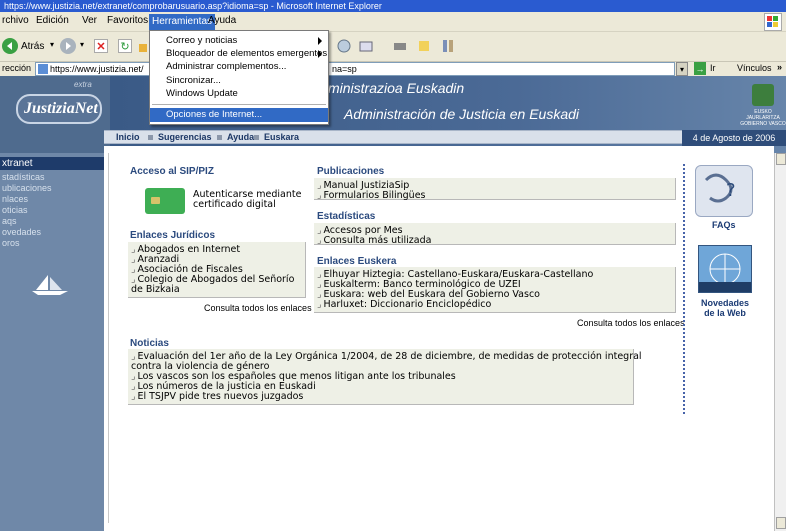 Image resolution: width=786 pixels, height=531 pixels. I want to click on novedades-link: Novedades de la Web, so click(725, 308).